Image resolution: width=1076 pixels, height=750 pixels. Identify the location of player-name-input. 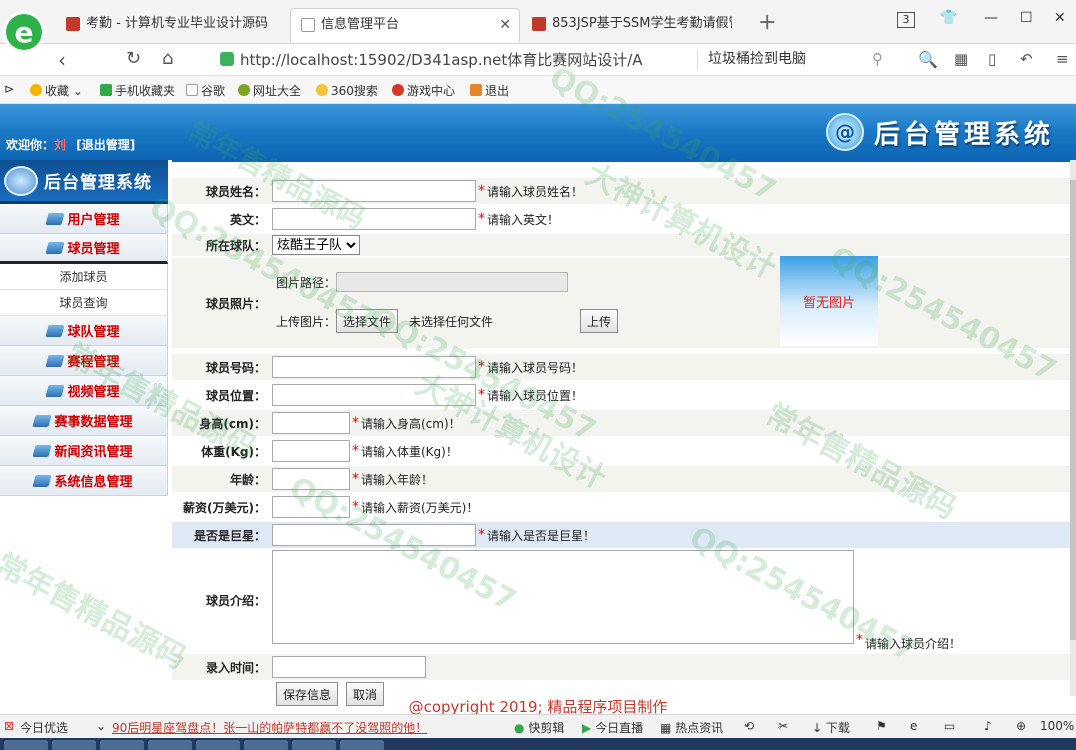
(374, 191).